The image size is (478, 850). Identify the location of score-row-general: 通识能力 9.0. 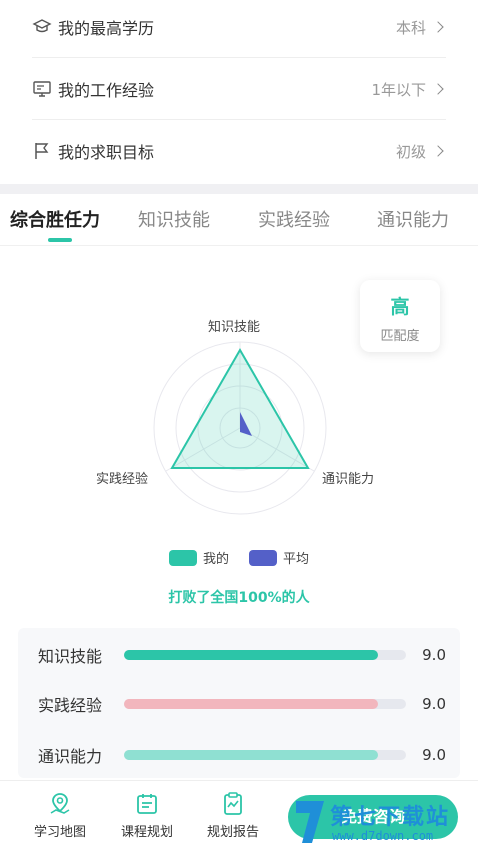
(242, 755).